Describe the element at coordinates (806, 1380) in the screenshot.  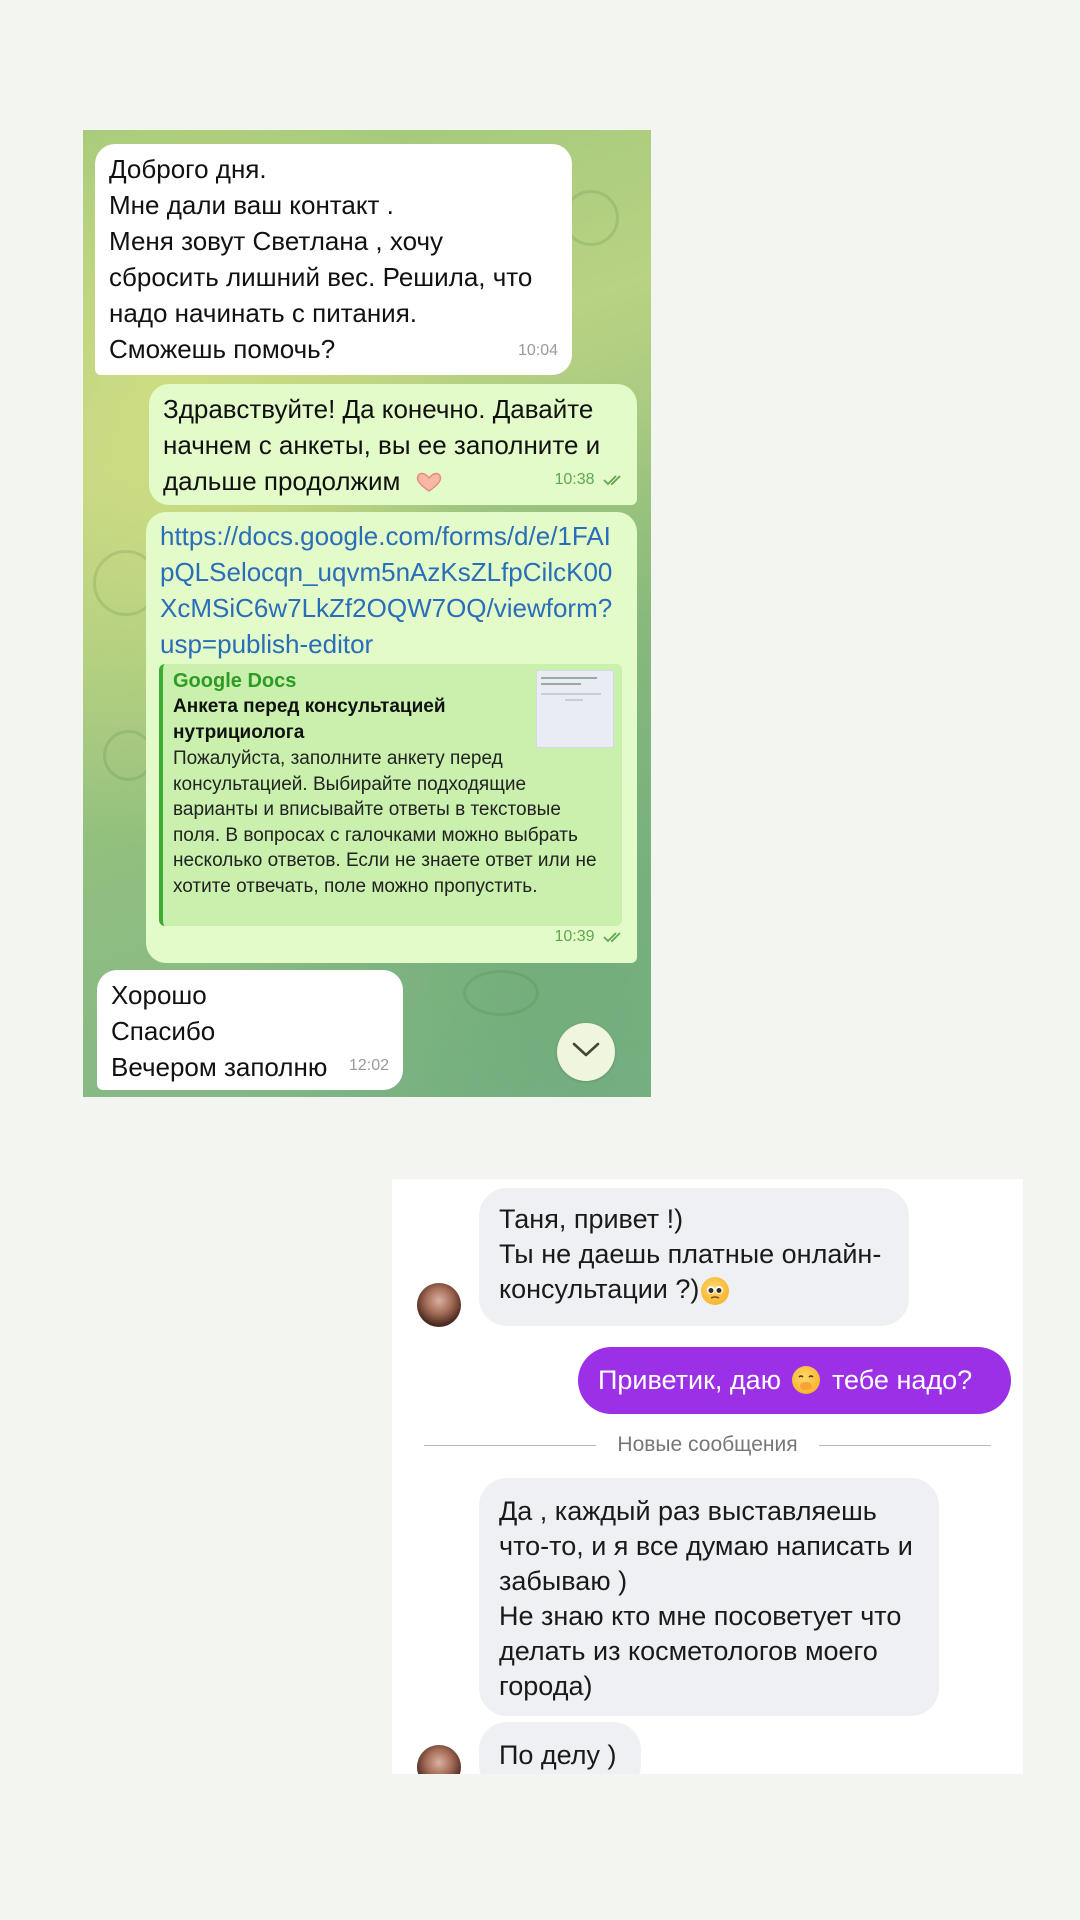
I see `face-with-hand-over-mouth-emoji` at that location.